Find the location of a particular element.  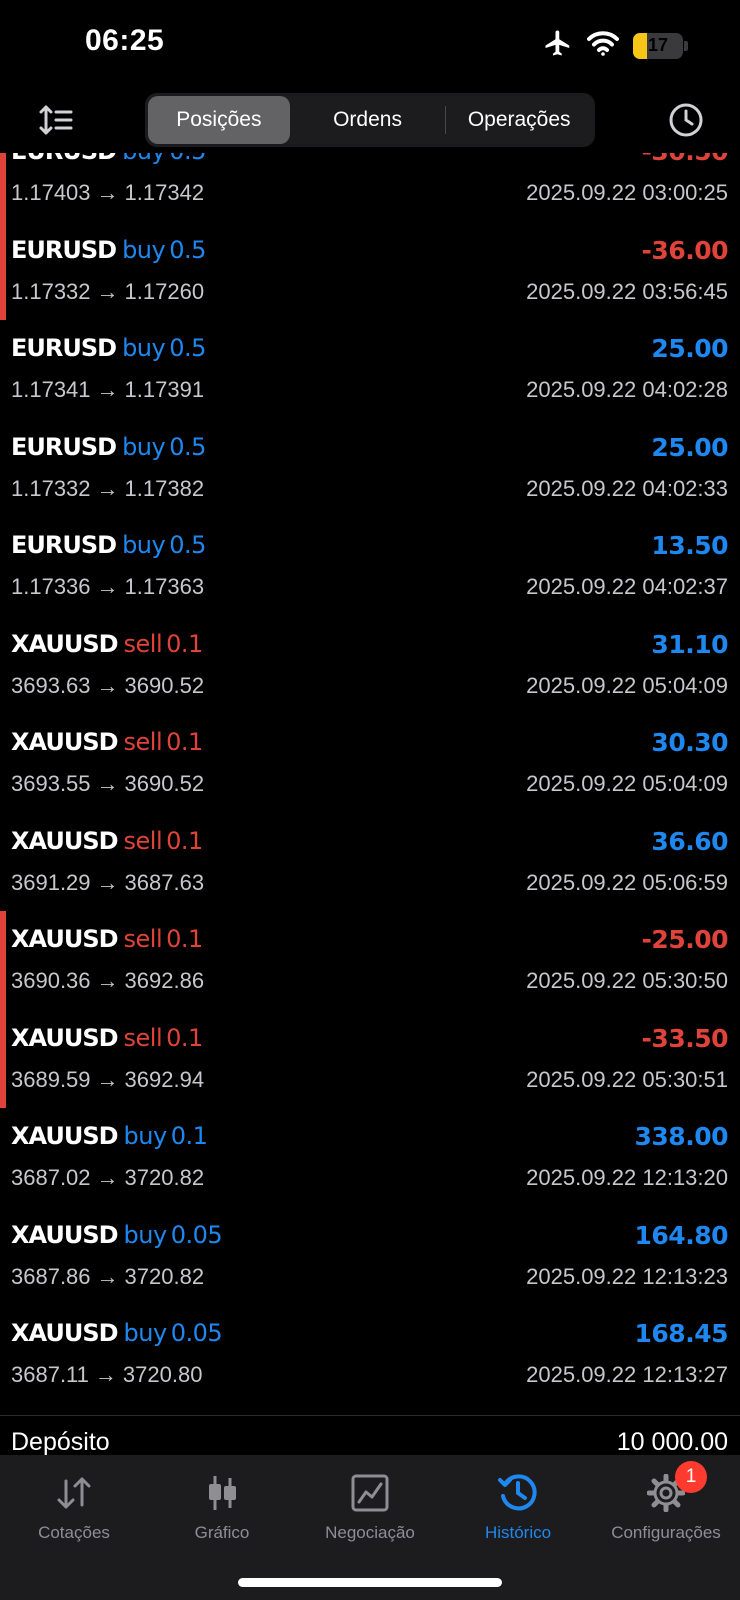

battery-level: 17 is located at coordinates (658, 45).